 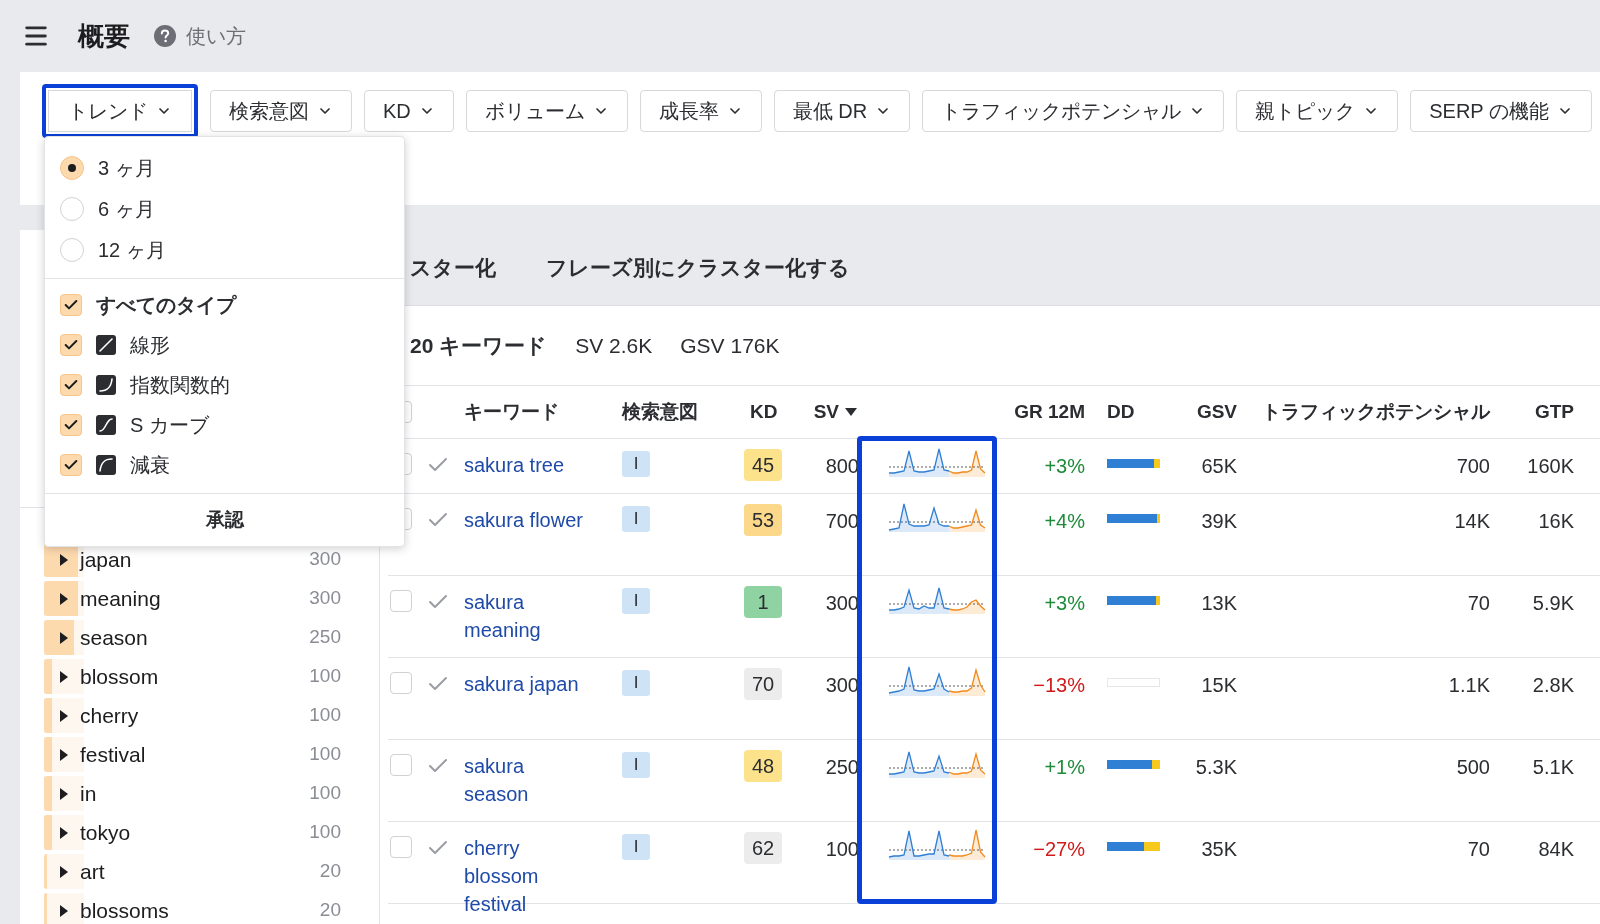 What do you see at coordinates (526, 780) in the screenshot?
I see `keyword-link: sakura season` at bounding box center [526, 780].